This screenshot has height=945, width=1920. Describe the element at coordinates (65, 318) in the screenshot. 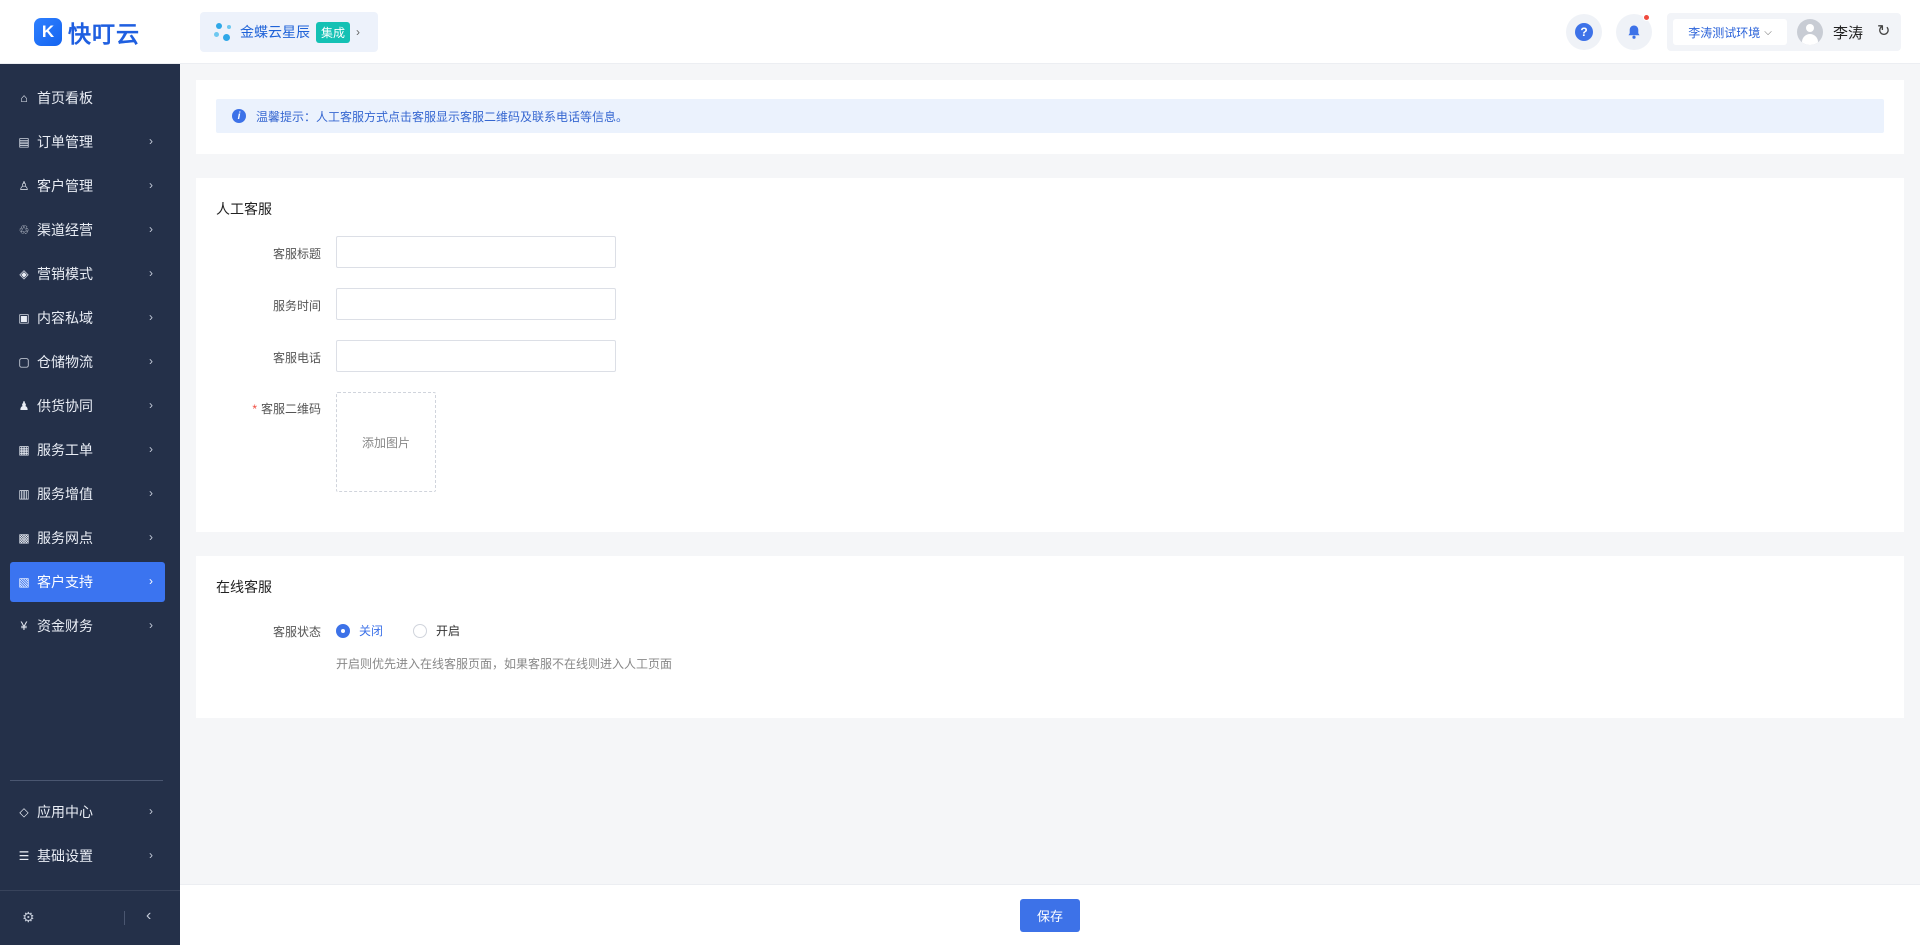

I see `sidebar-item-label: 内容私域` at that location.